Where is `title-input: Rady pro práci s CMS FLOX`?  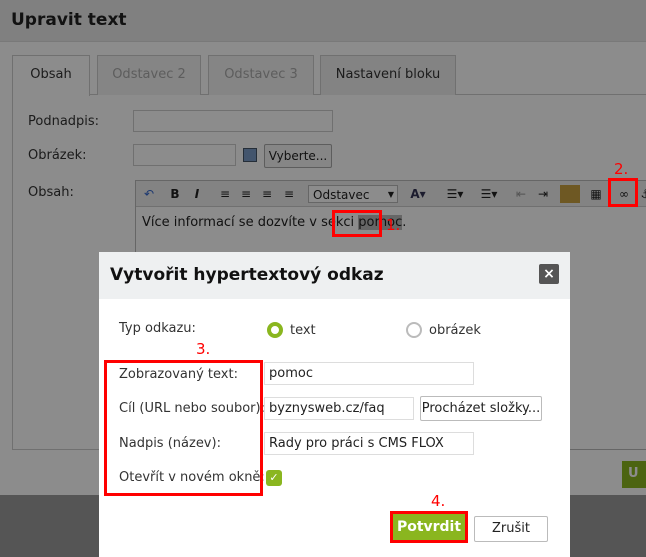
title-input: Rady pro práci s CMS FLOX is located at coordinates (369, 443).